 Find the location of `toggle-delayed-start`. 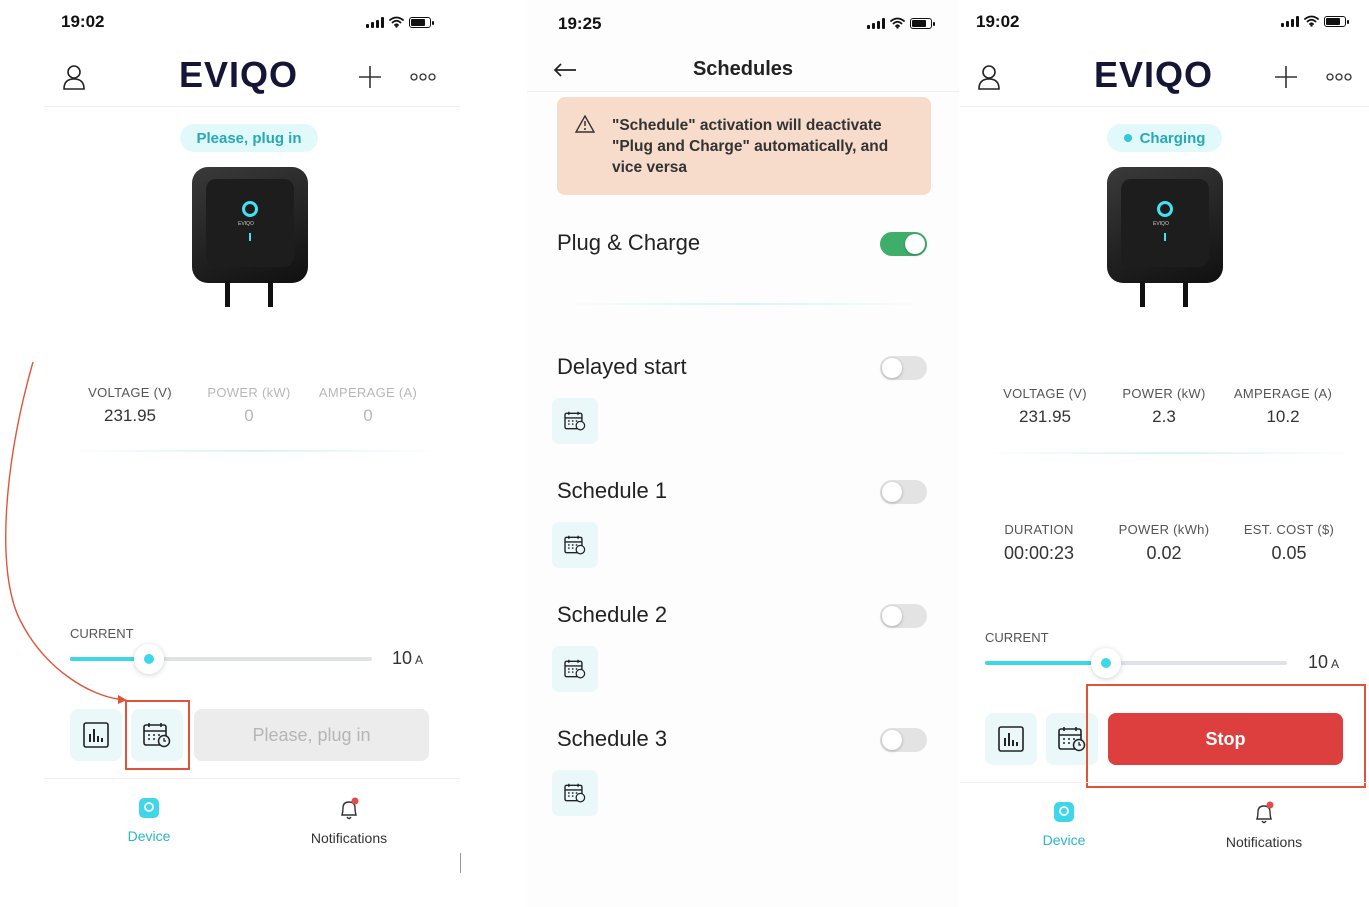

toggle-delayed-start is located at coordinates (903, 368).